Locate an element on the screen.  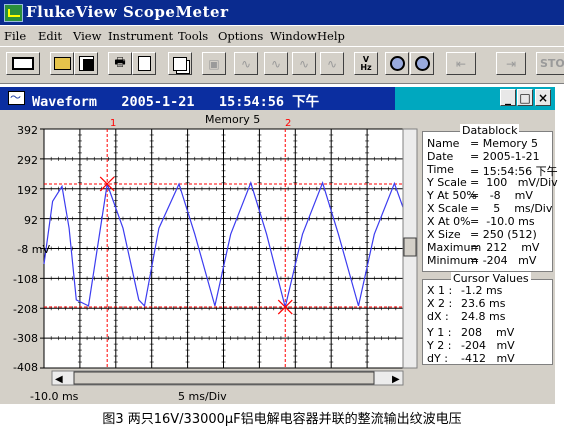
cursor-1-label: 1 is located at coordinates (113, 123).